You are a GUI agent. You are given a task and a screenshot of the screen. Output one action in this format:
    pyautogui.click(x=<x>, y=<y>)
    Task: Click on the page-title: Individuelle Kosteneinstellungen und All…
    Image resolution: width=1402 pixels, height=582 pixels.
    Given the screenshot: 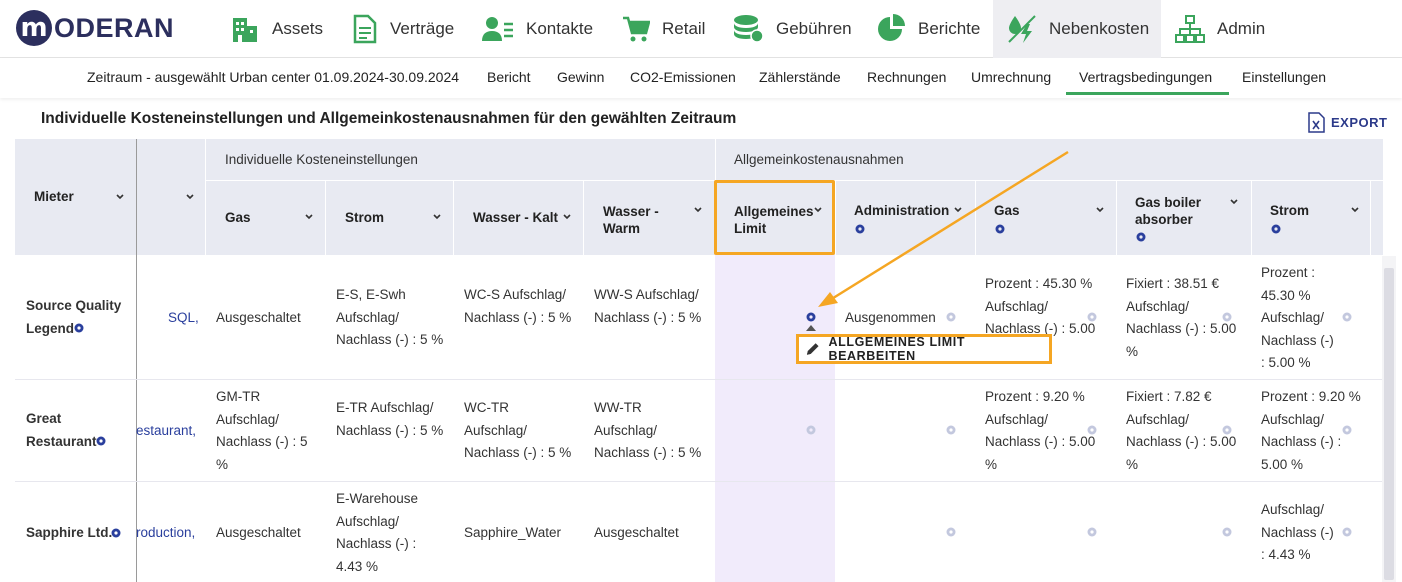 What is the action you would take?
    pyautogui.click(x=389, y=118)
    